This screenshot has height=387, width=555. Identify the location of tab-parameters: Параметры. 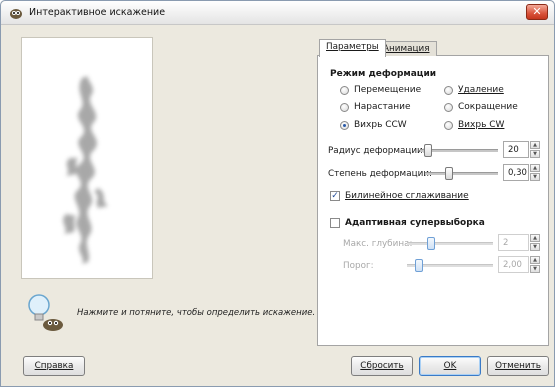
(352, 48).